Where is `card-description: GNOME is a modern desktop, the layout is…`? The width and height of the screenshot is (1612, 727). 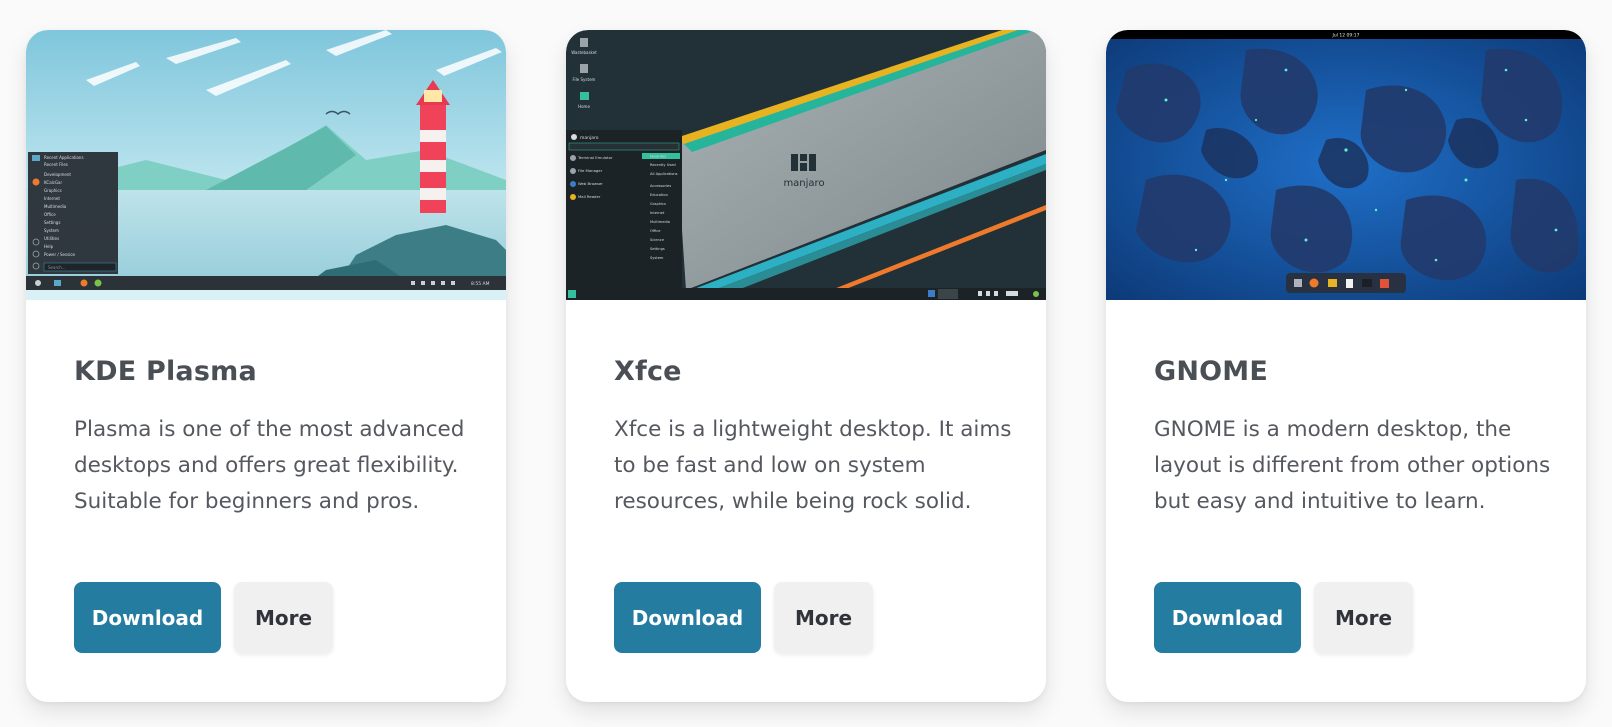 card-description: GNOME is a modern desktop, the layout is… is located at coordinates (1352, 465).